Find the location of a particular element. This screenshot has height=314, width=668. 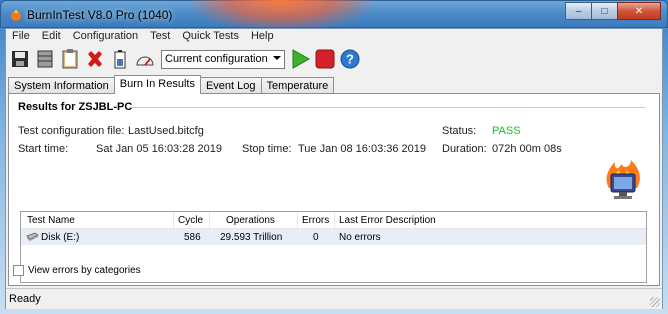

title-bar: BurnInTest V8.0 Pro (1040) – □ ✕ is located at coordinates (334, 15).